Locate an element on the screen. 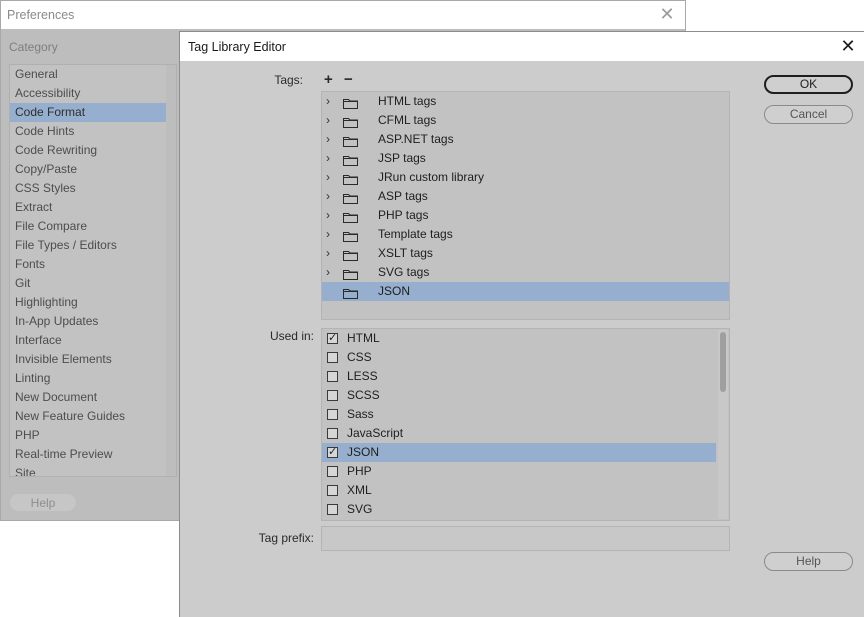  used-in-item-label: LESS is located at coordinates (362, 376).